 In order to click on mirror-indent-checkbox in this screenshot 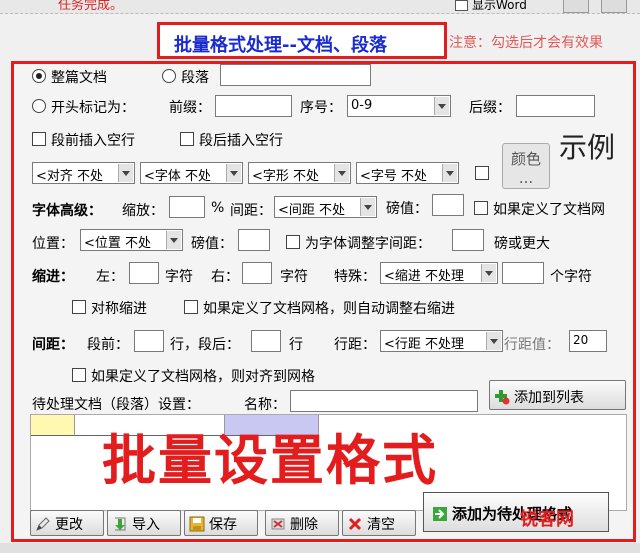, I will do `click(79, 307)`.